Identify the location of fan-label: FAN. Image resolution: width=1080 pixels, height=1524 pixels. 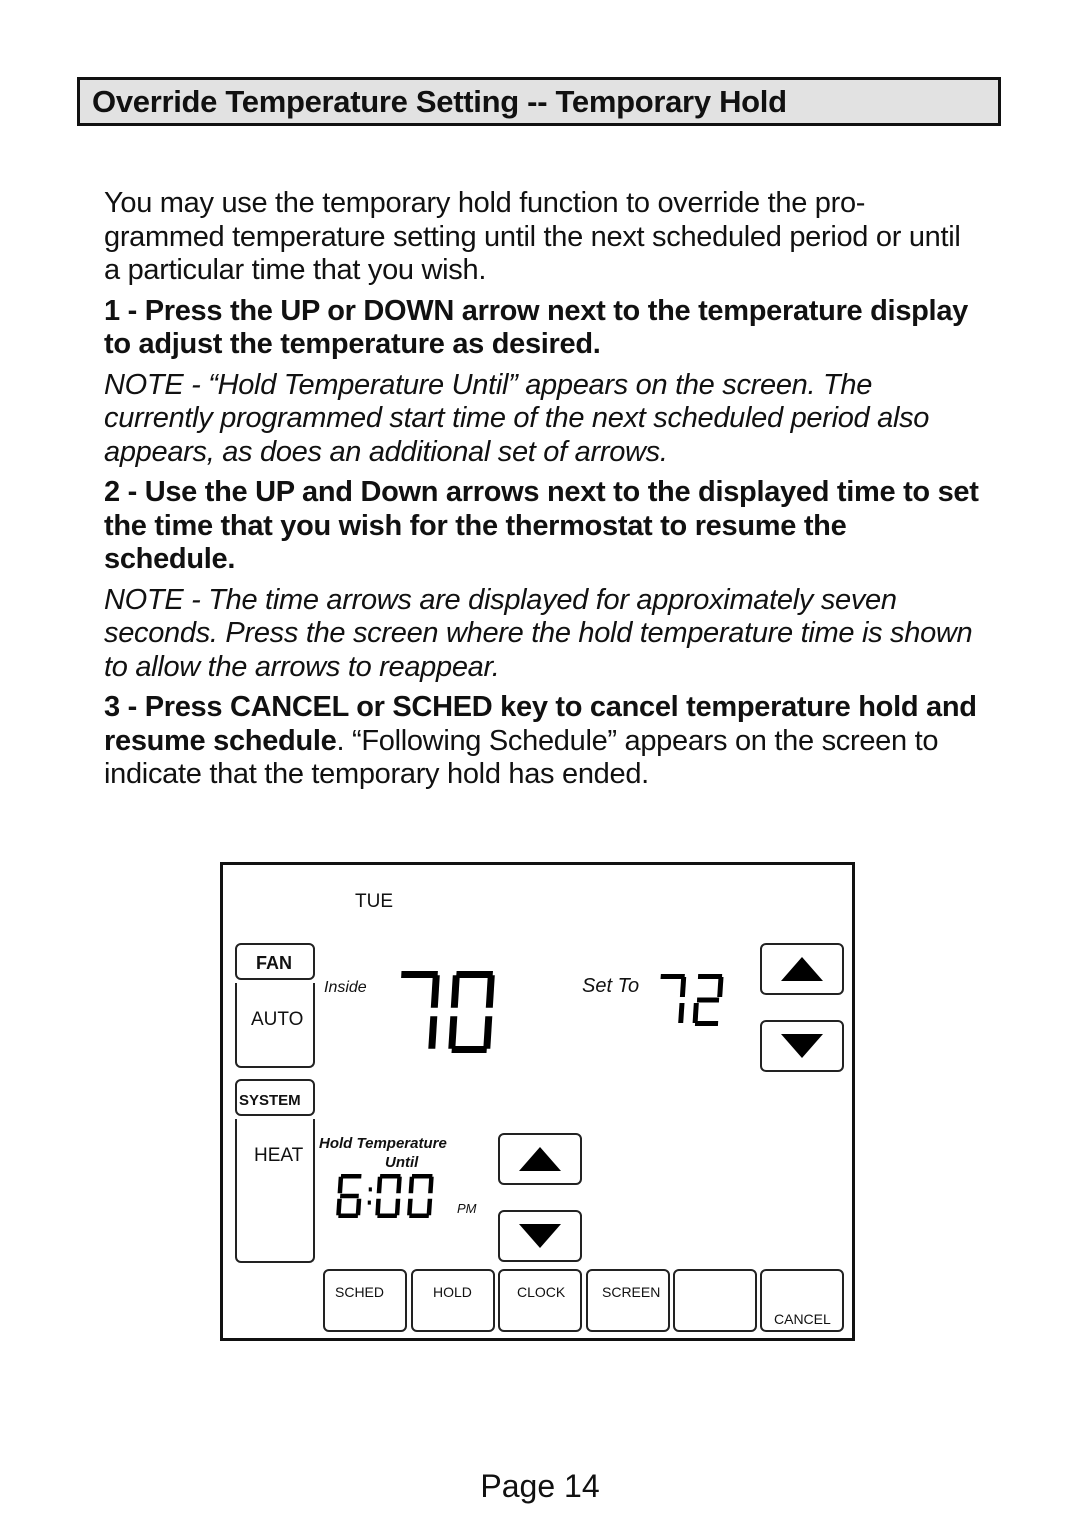
(274, 963).